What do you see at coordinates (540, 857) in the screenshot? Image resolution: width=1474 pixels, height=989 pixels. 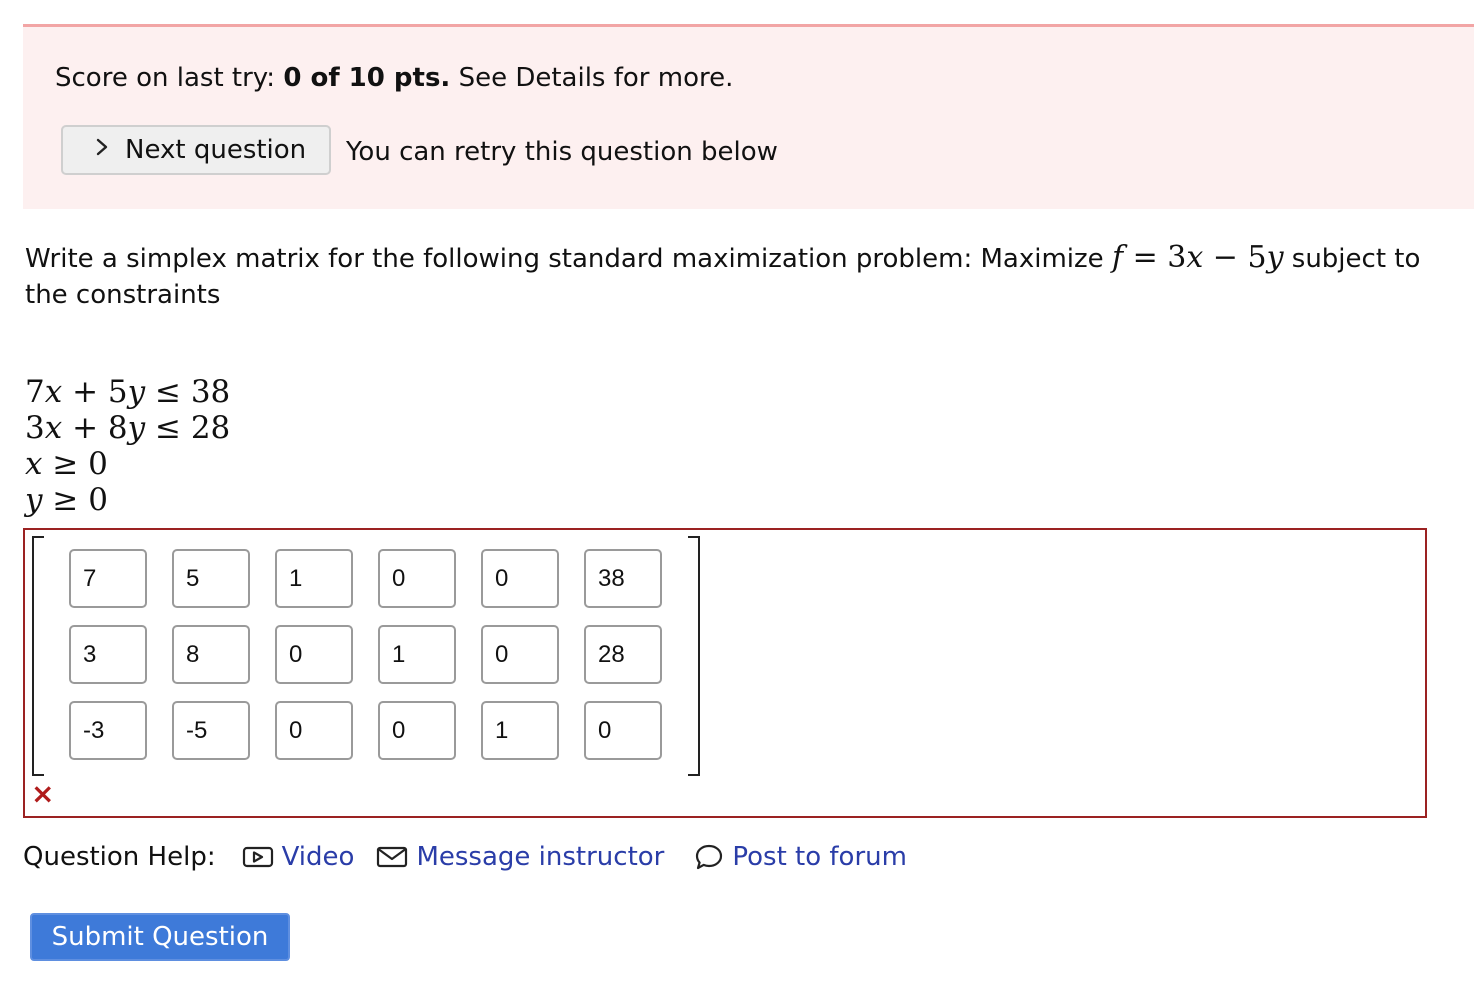 I see `message-instructor-label: Message instructor` at bounding box center [540, 857].